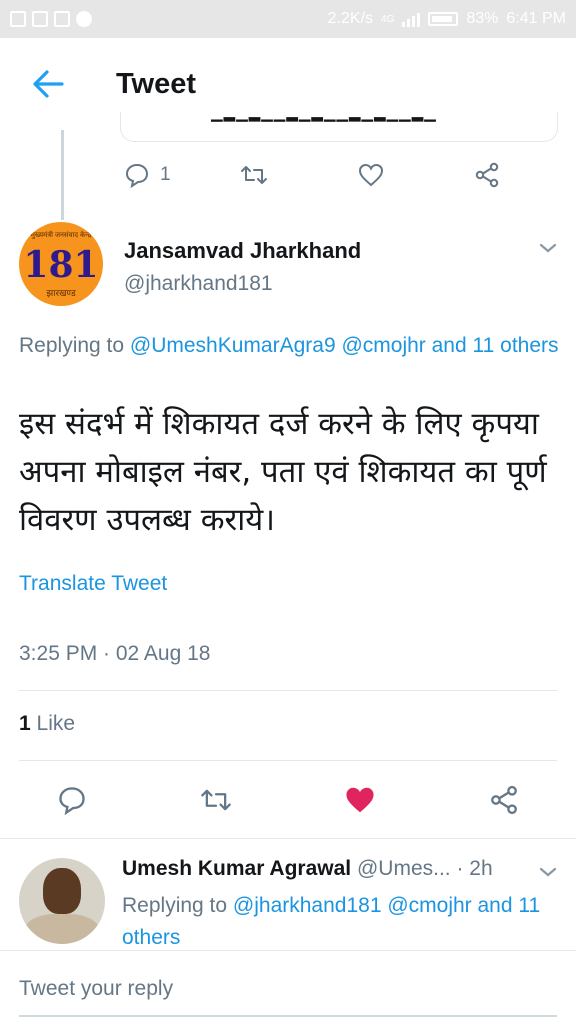  What do you see at coordinates (324, 117) in the screenshot?
I see `quoted-tweet-clipped-text: ▁▂▁▂▁▁▂▁▂▁▁▂▁▂▁▁▂▁` at bounding box center [324, 117].